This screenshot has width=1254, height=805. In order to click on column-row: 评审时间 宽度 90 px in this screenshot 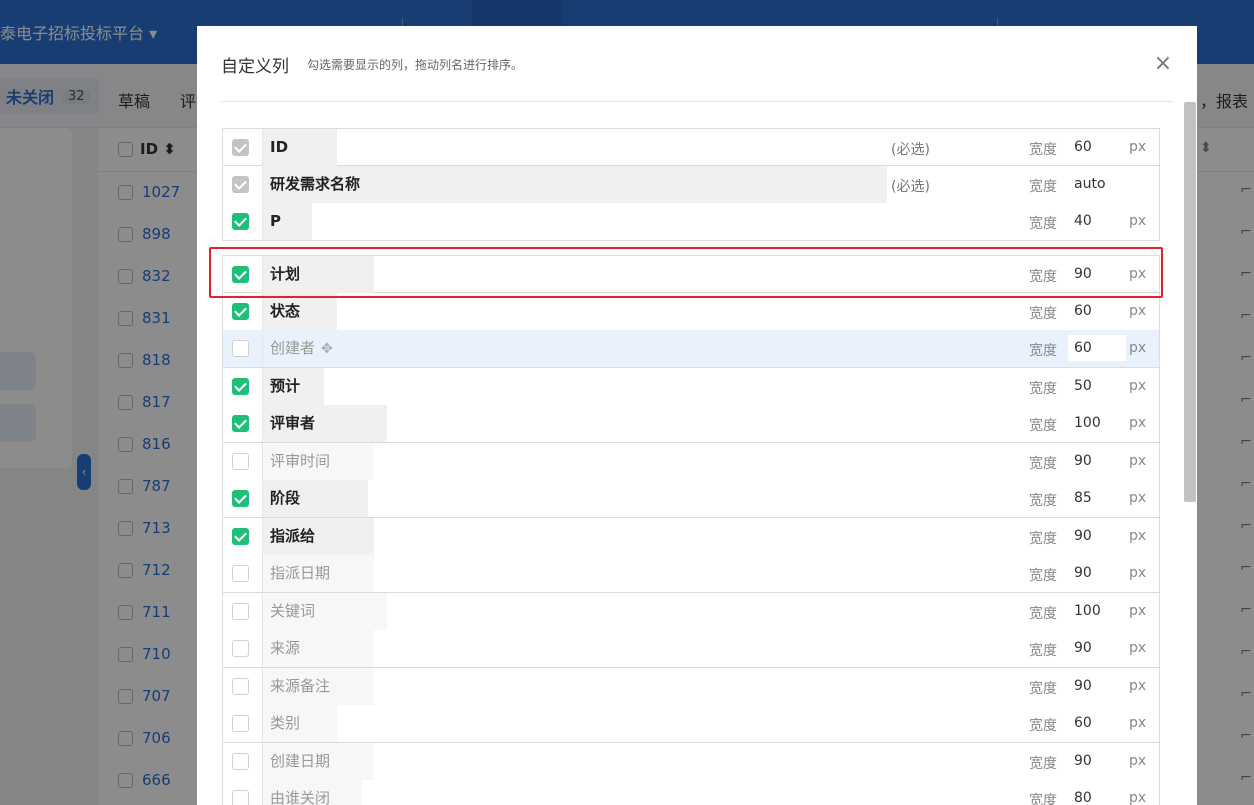, I will do `click(691, 462)`.